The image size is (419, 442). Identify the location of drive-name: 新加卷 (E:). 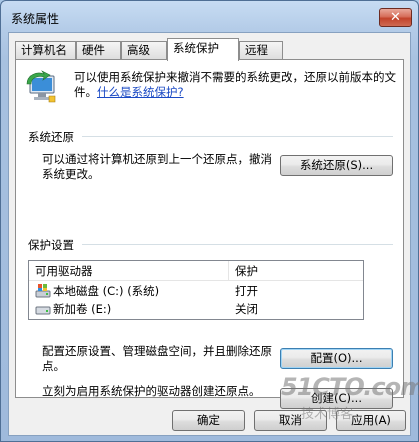
(82, 309).